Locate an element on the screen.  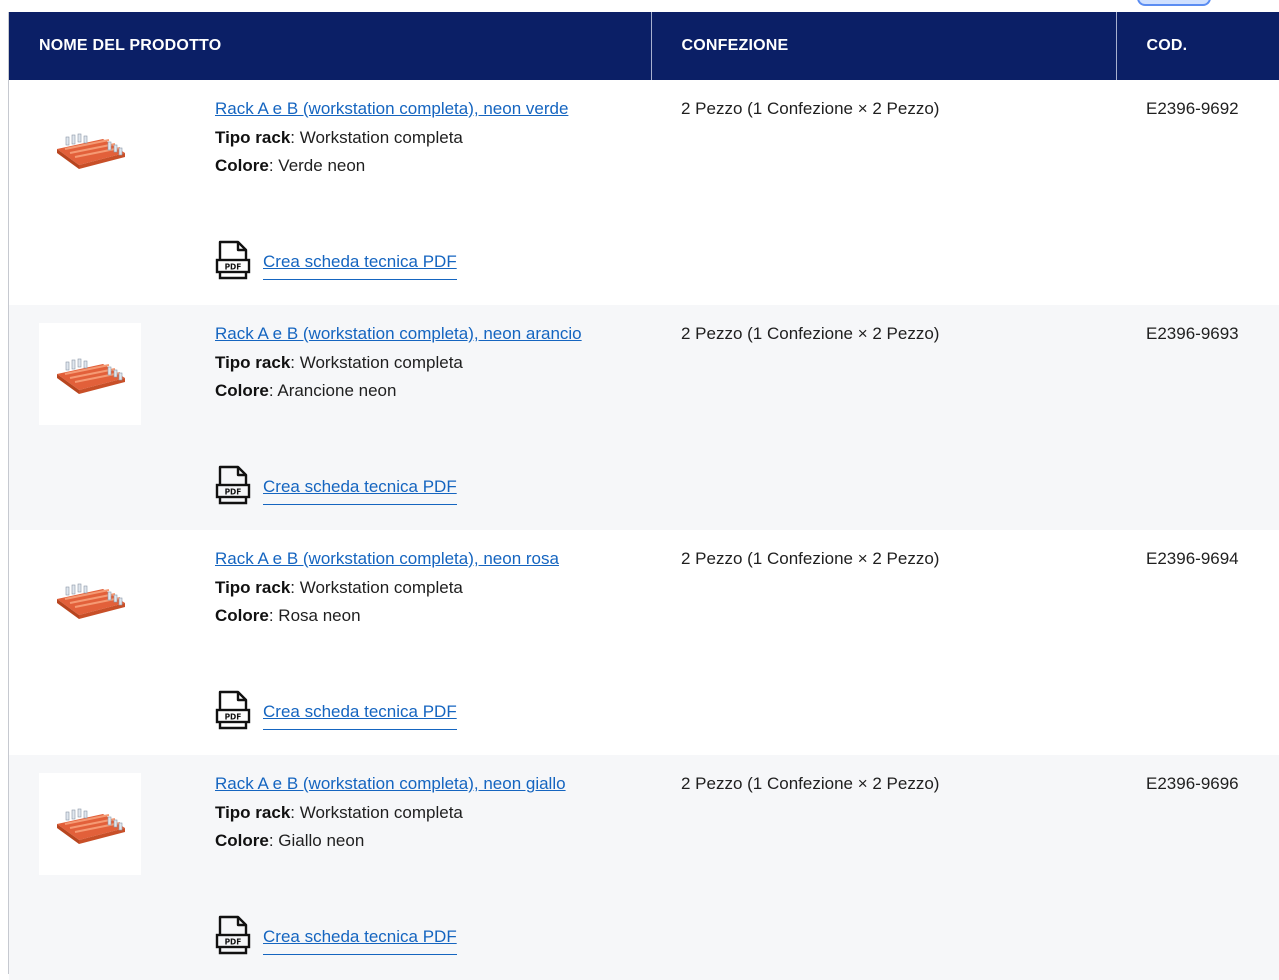
header-packaging: CONFEZIONE is located at coordinates (884, 46).